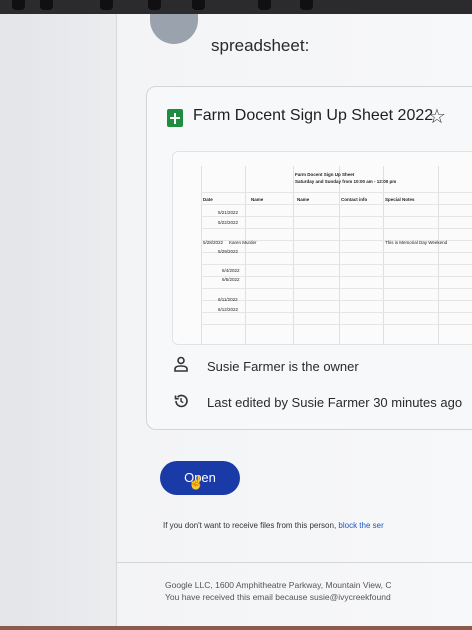 This screenshot has height=630, width=472. What do you see at coordinates (228, 251) in the screenshot?
I see `preview-date: 5/29/2022` at bounding box center [228, 251].